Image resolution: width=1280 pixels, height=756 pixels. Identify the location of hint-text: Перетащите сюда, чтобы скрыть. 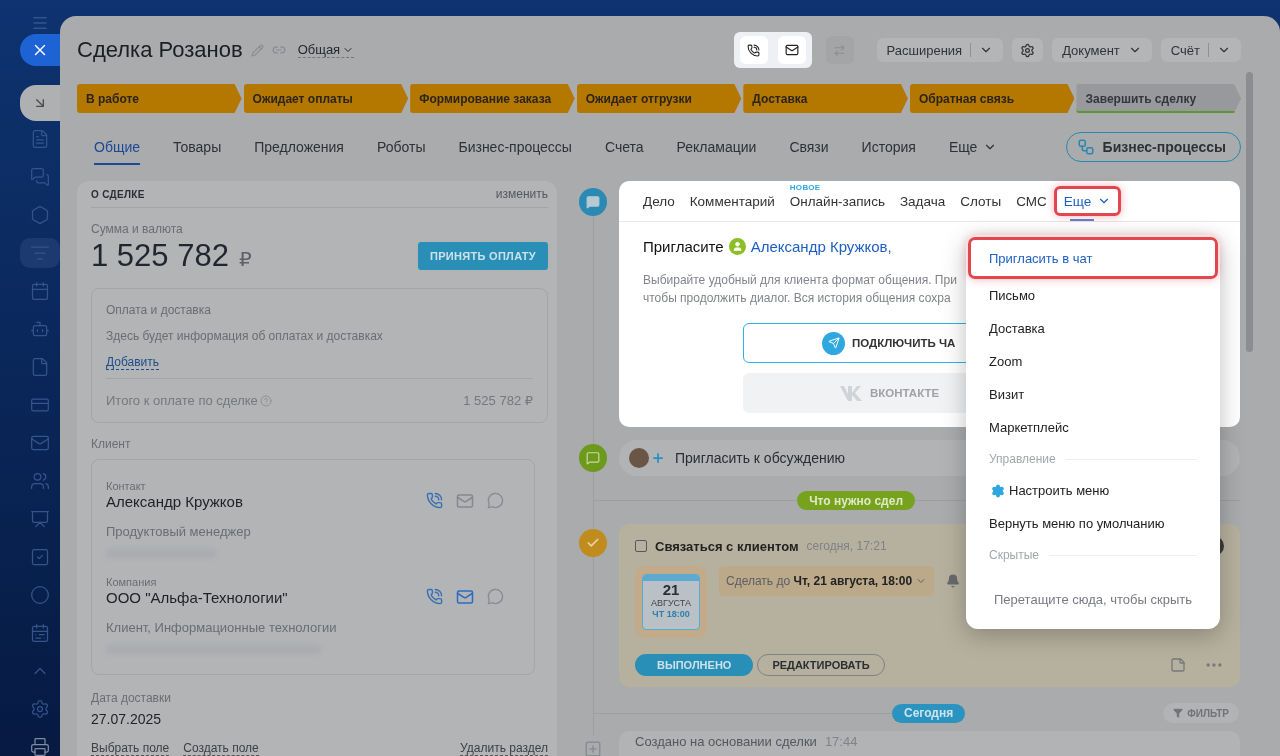
(1093, 599).